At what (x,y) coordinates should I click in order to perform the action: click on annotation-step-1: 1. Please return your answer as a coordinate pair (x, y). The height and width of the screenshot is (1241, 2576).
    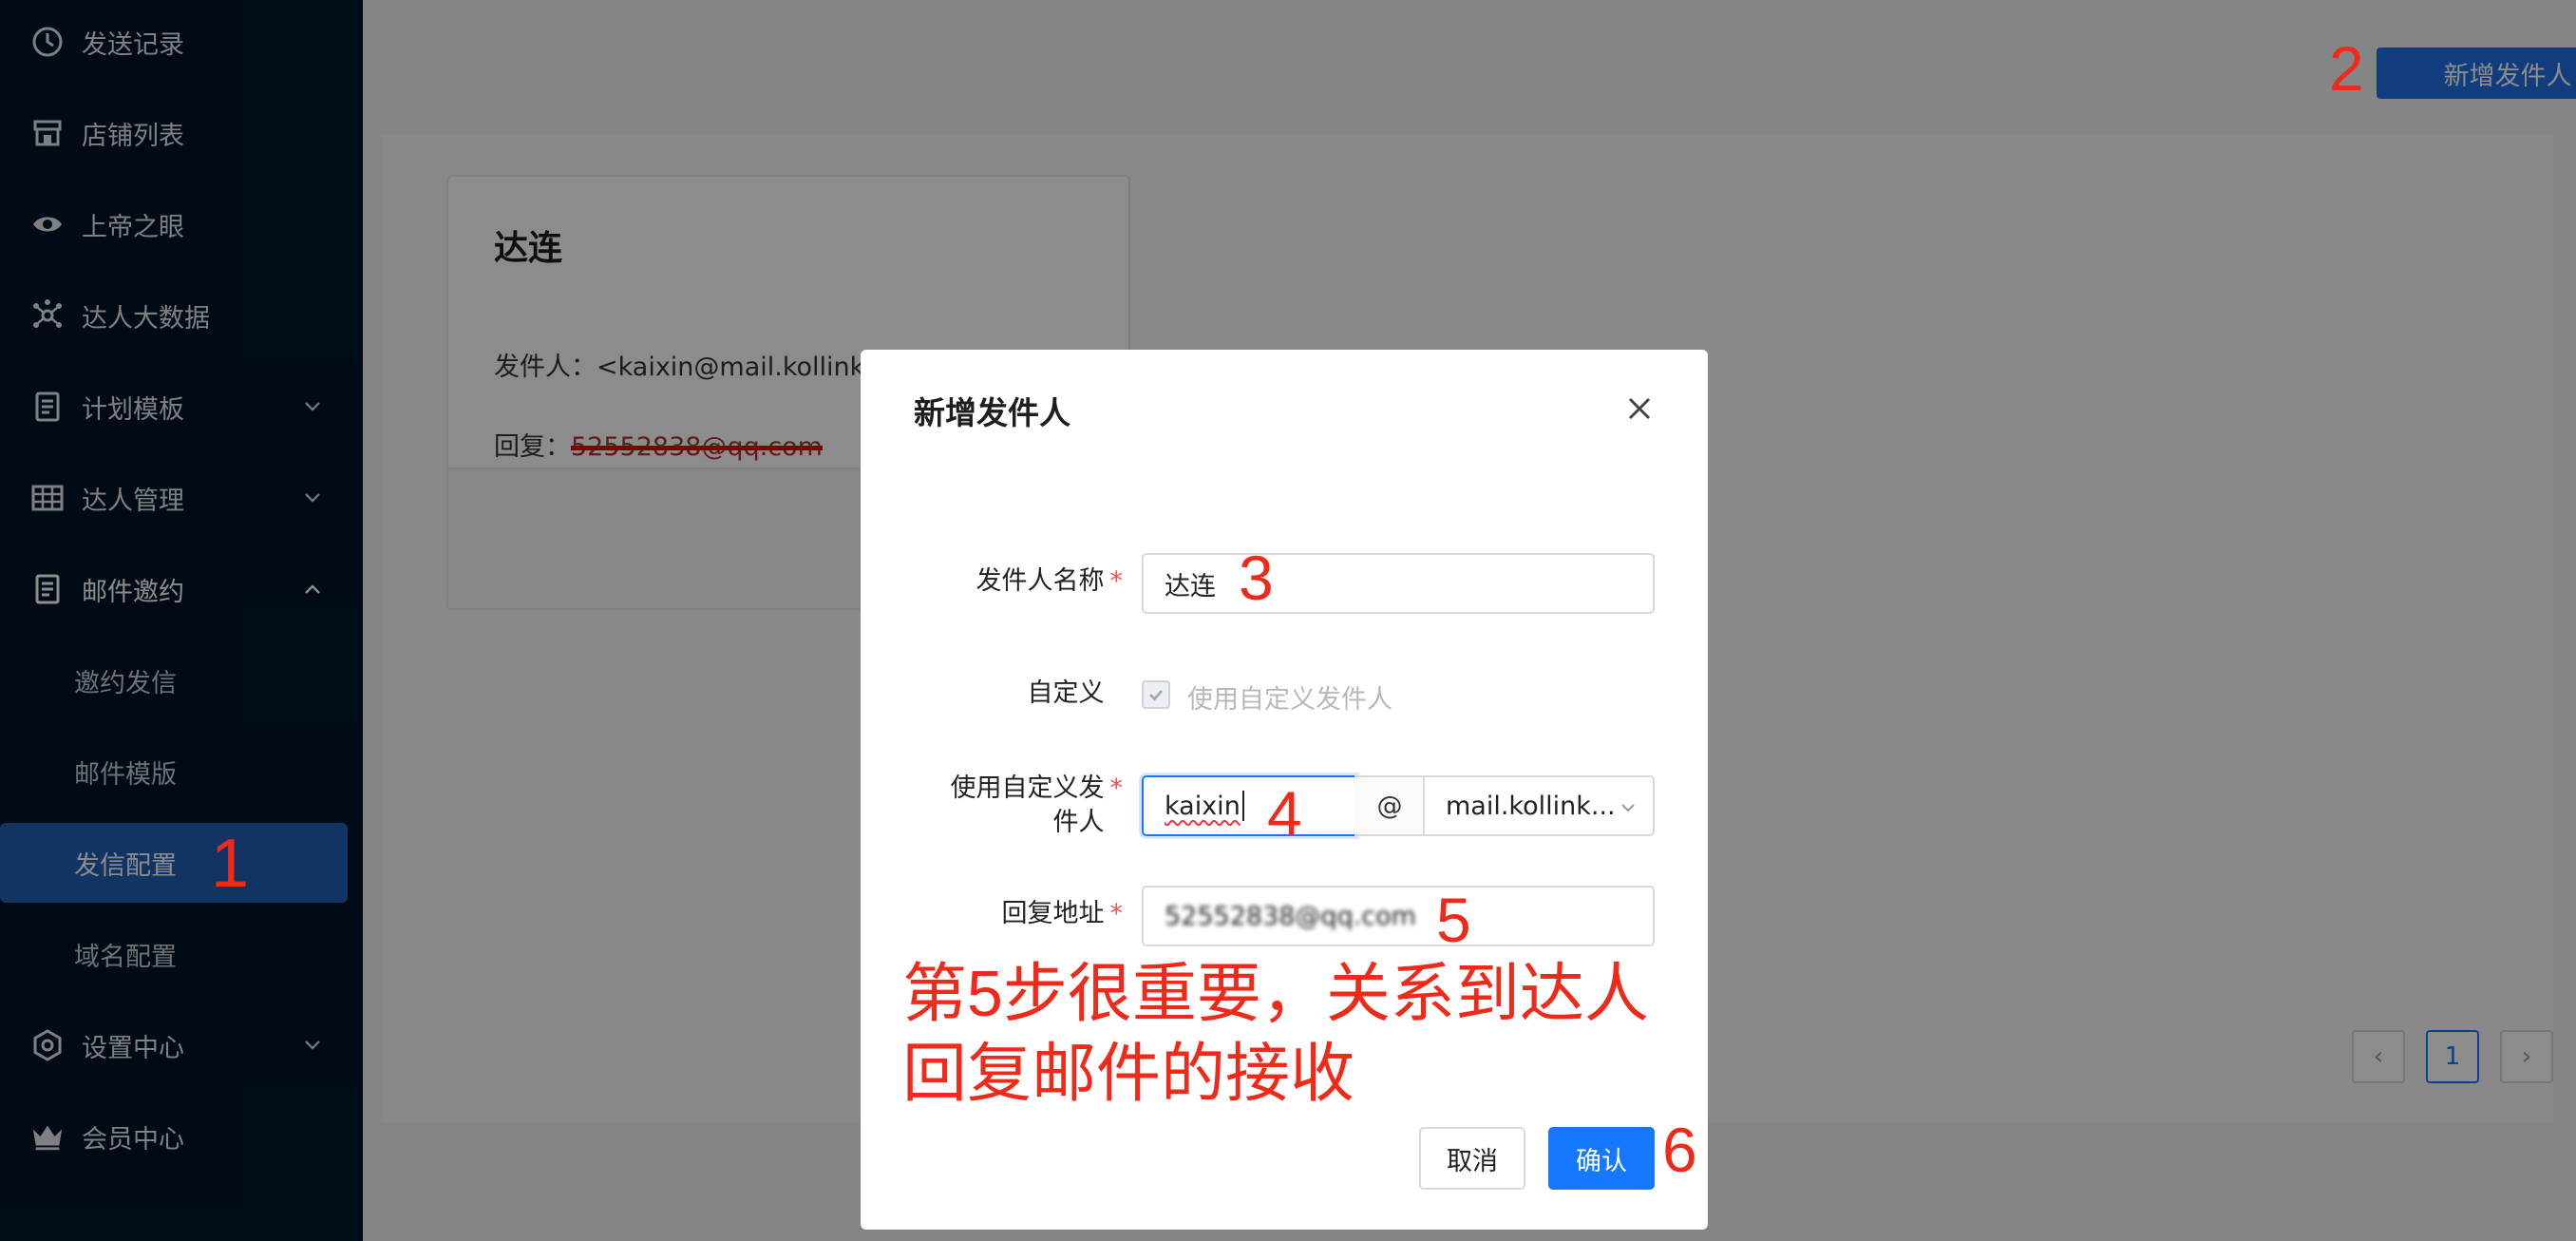
    Looking at the image, I should click on (230, 864).